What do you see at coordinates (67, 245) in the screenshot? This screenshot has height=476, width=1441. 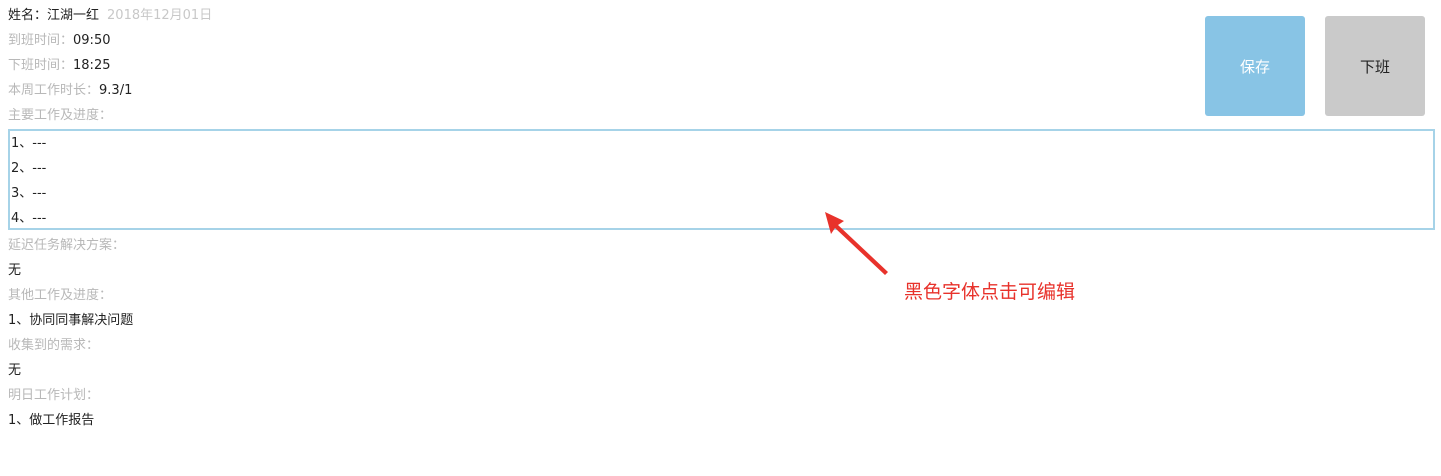 I see `delay-plan-label: 延迟任务解决方案：` at bounding box center [67, 245].